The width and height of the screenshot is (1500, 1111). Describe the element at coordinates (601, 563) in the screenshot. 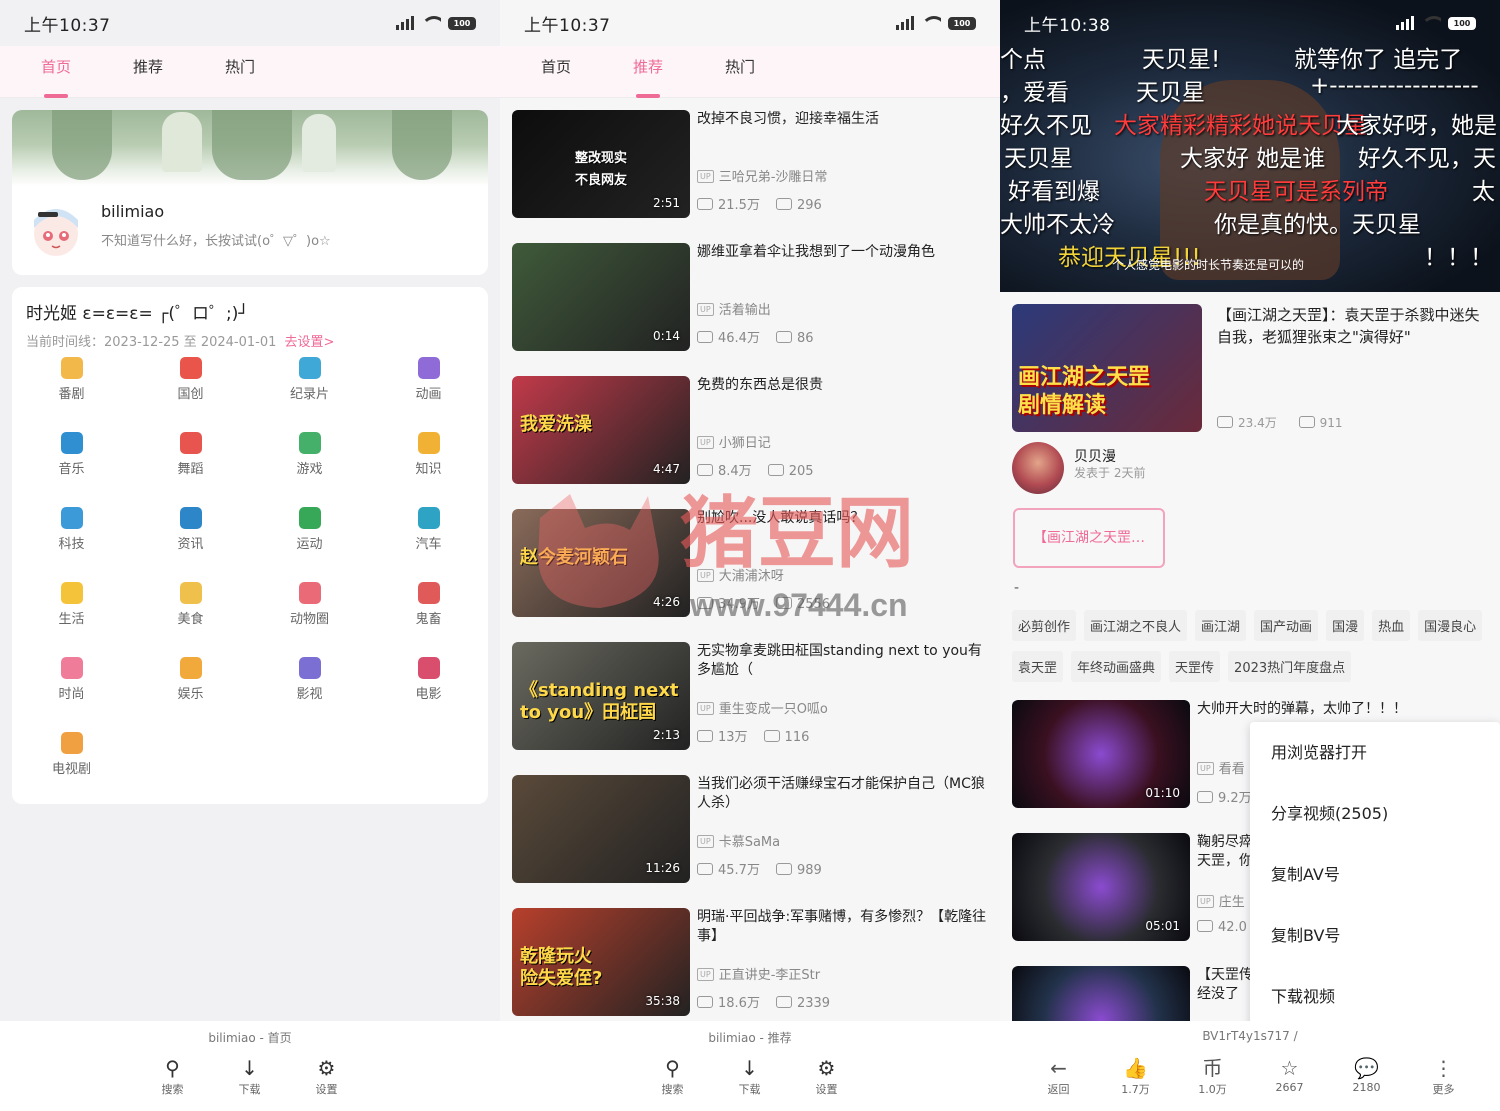

I see `video-thumbnail: 赵今麦河颖石 4:26` at that location.